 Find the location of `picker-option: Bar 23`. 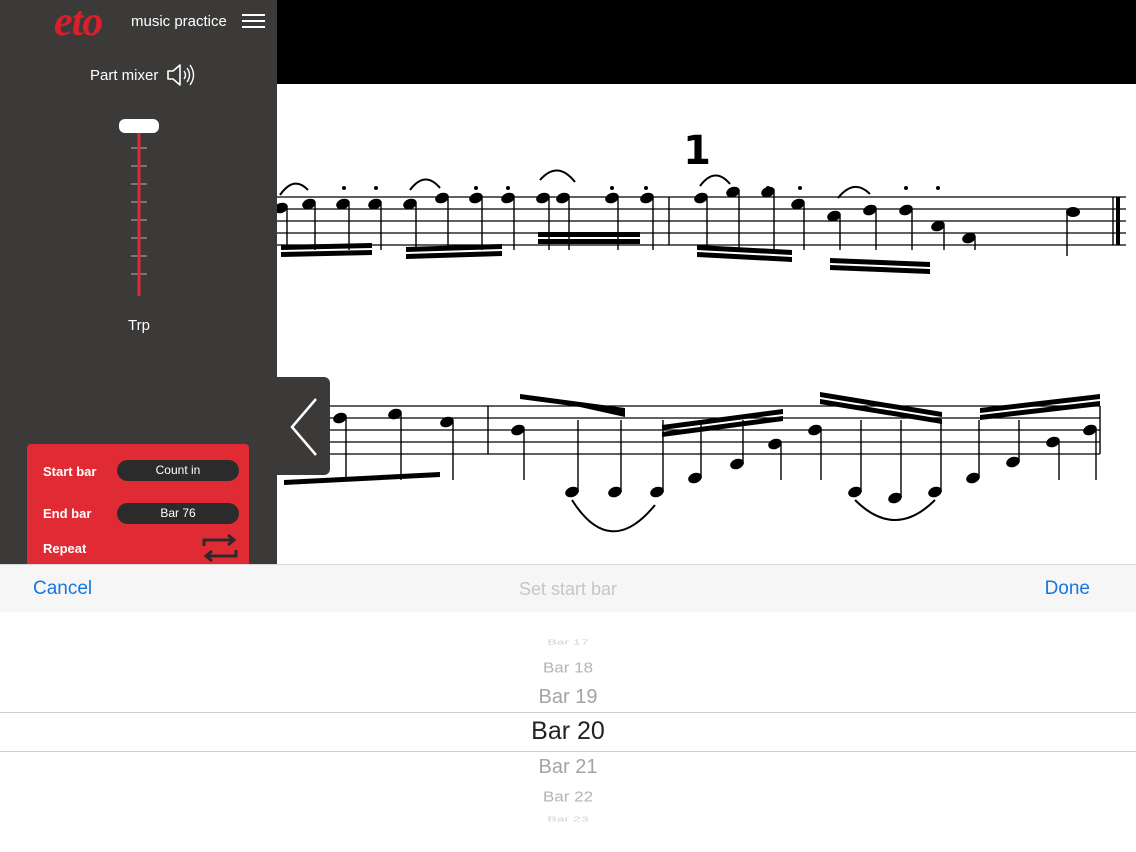

picker-option: Bar 23 is located at coordinates (568, 819).